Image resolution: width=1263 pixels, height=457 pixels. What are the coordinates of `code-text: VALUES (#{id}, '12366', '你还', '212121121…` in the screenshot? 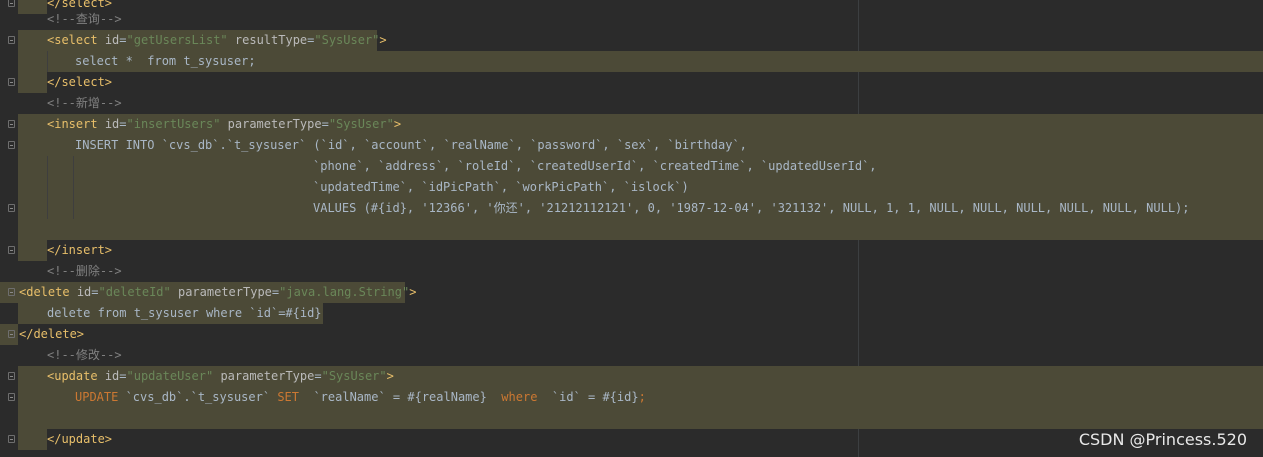 It's located at (751, 208).